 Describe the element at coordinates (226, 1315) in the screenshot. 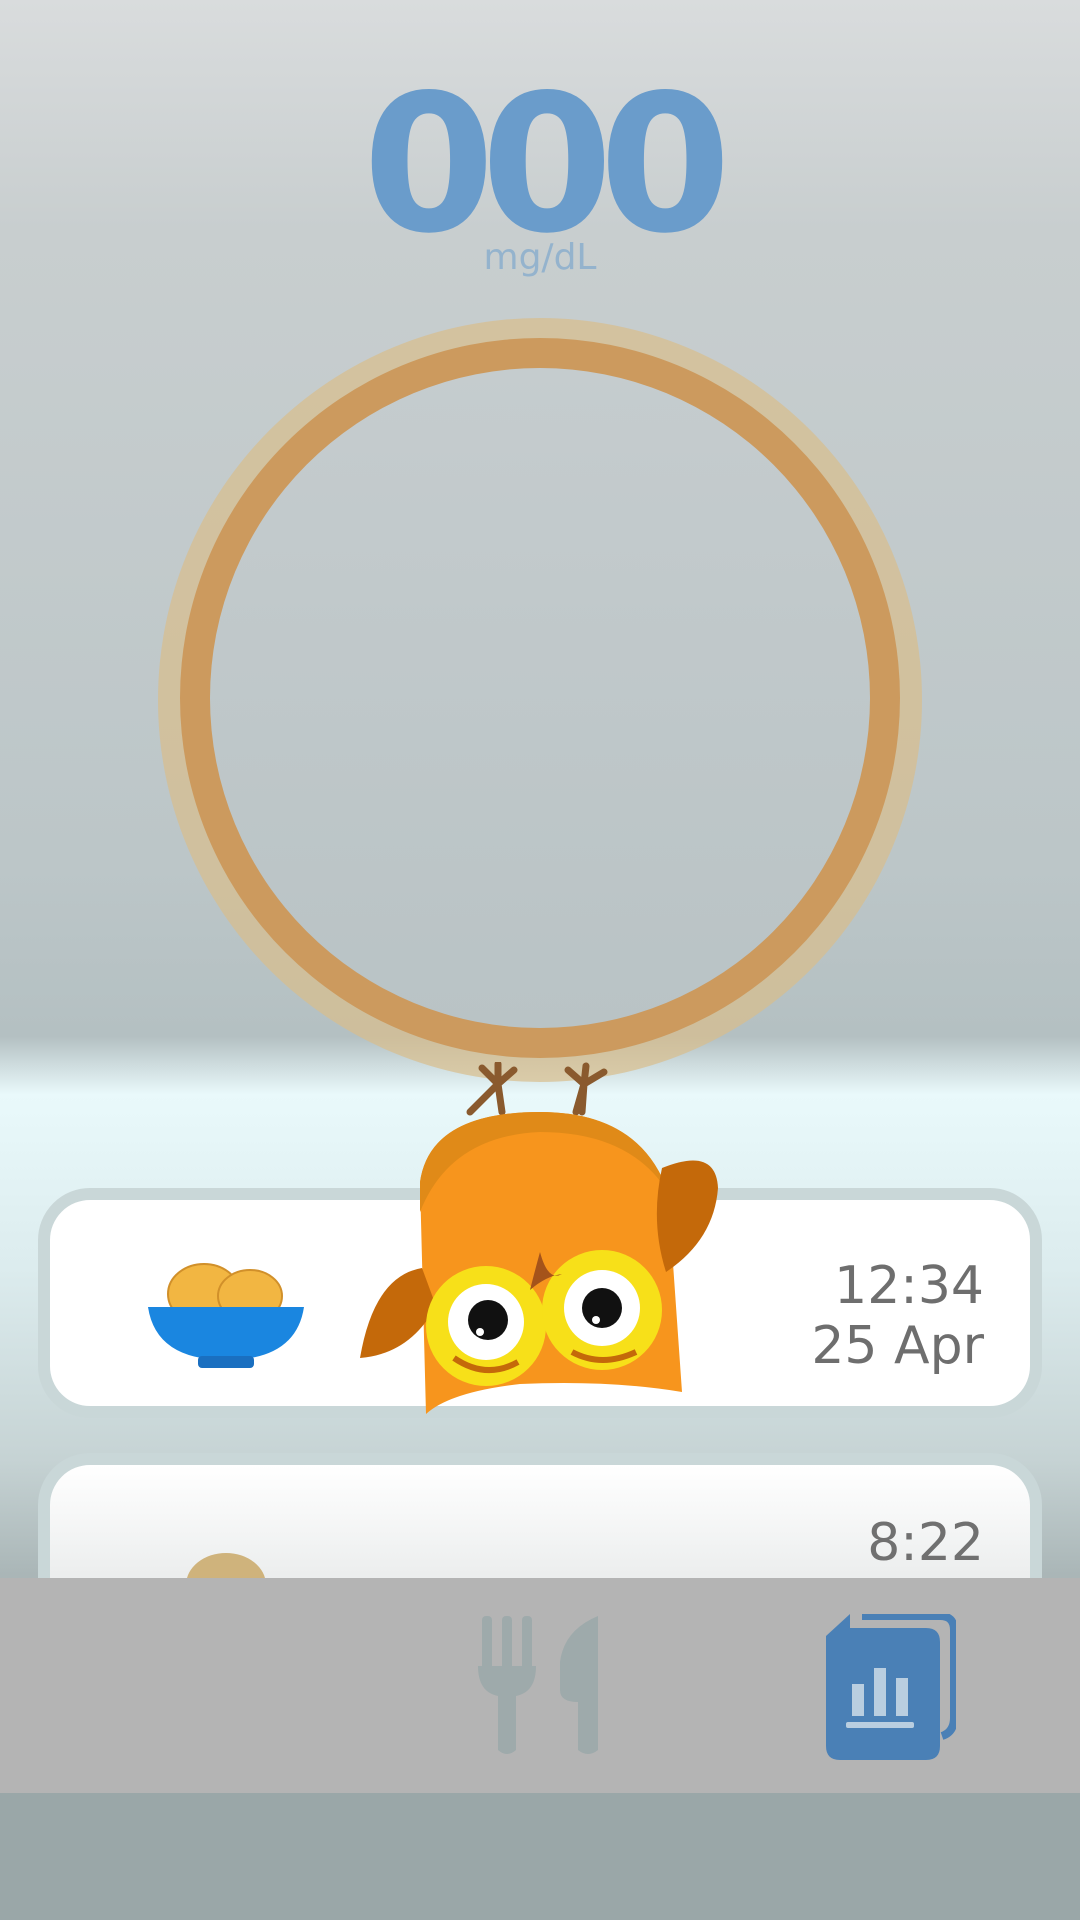

I see `food-bowl-icon` at that location.